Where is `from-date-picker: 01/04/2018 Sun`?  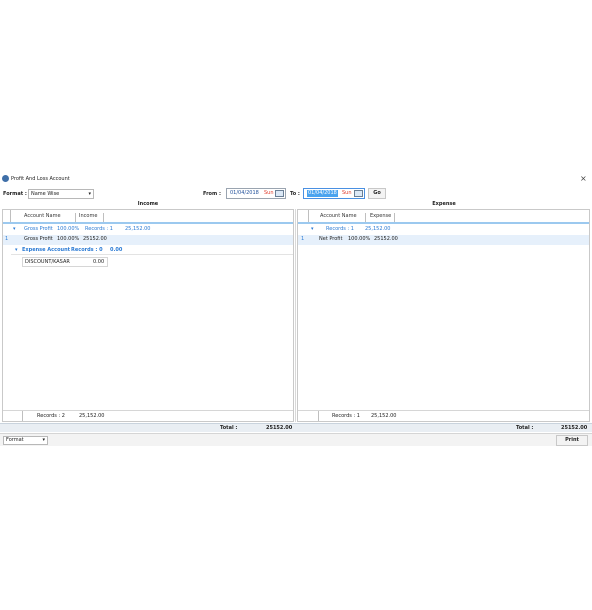
from-date-picker: 01/04/2018 Sun is located at coordinates (256, 193).